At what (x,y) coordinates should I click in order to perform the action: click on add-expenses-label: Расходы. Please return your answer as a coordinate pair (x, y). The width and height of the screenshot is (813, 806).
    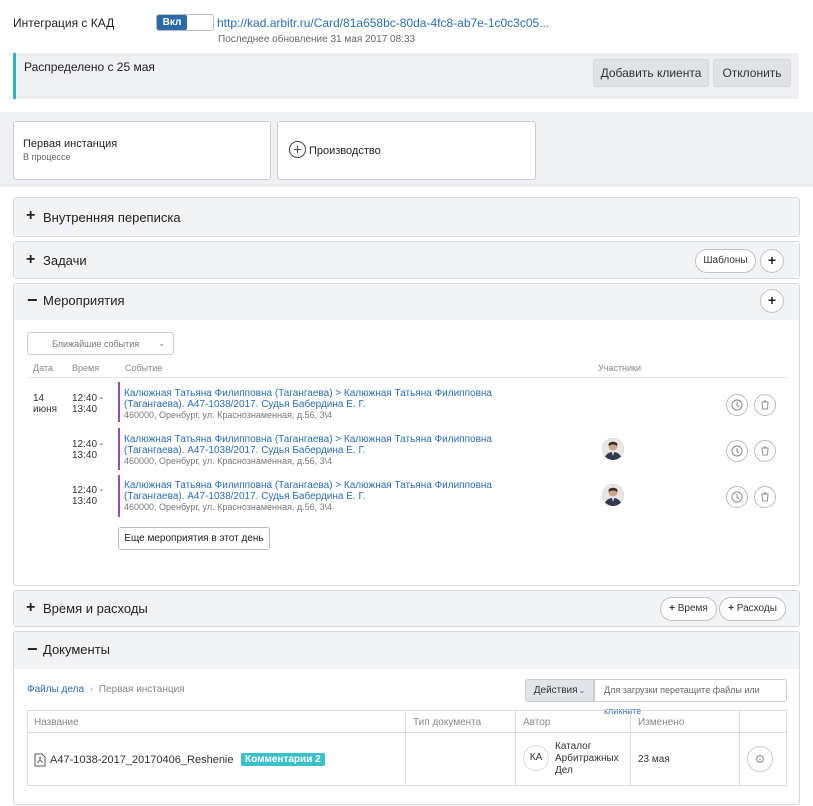
    Looking at the image, I should click on (756, 608).